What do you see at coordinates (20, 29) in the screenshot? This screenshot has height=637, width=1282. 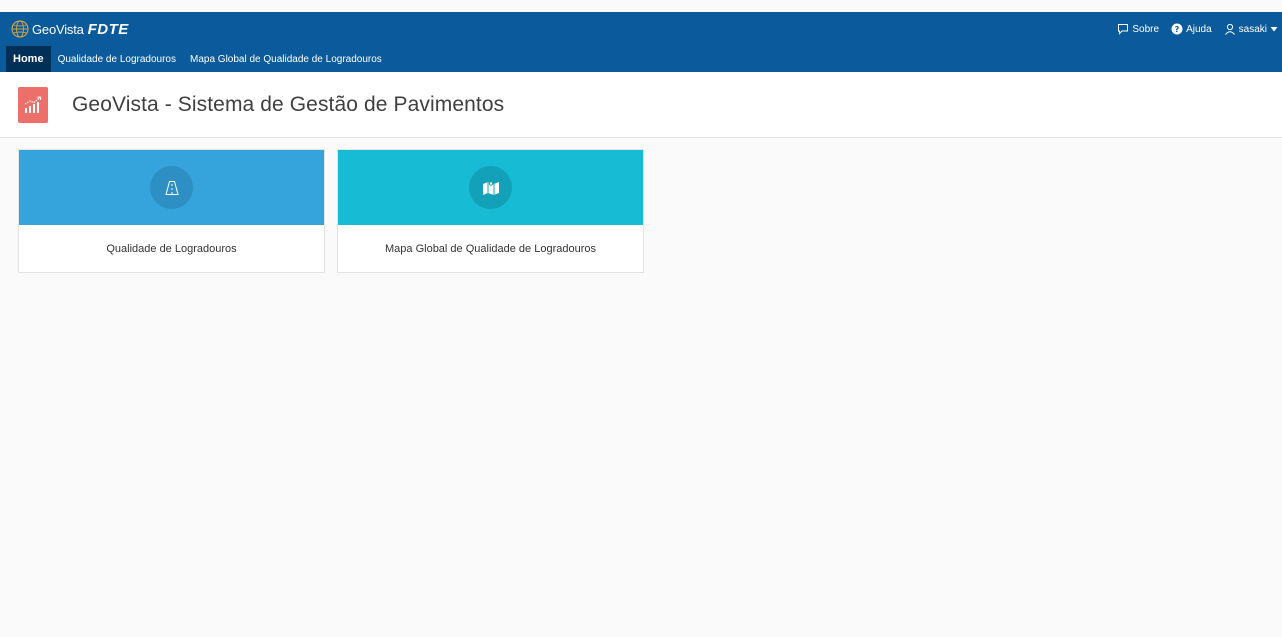 I see `globe-icon` at bounding box center [20, 29].